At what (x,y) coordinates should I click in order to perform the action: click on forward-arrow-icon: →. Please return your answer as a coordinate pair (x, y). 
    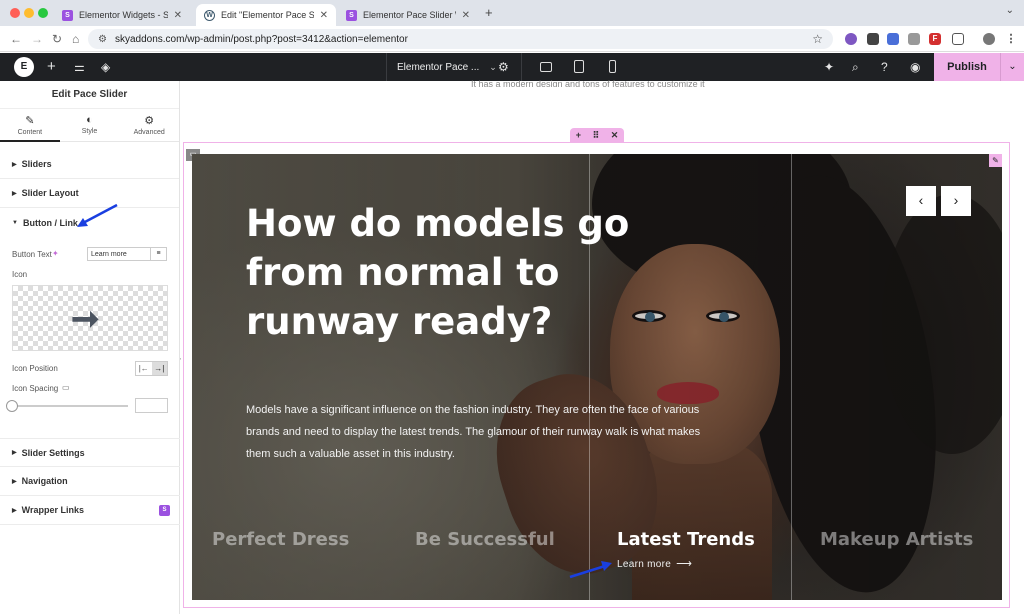
    Looking at the image, I should click on (37, 39).